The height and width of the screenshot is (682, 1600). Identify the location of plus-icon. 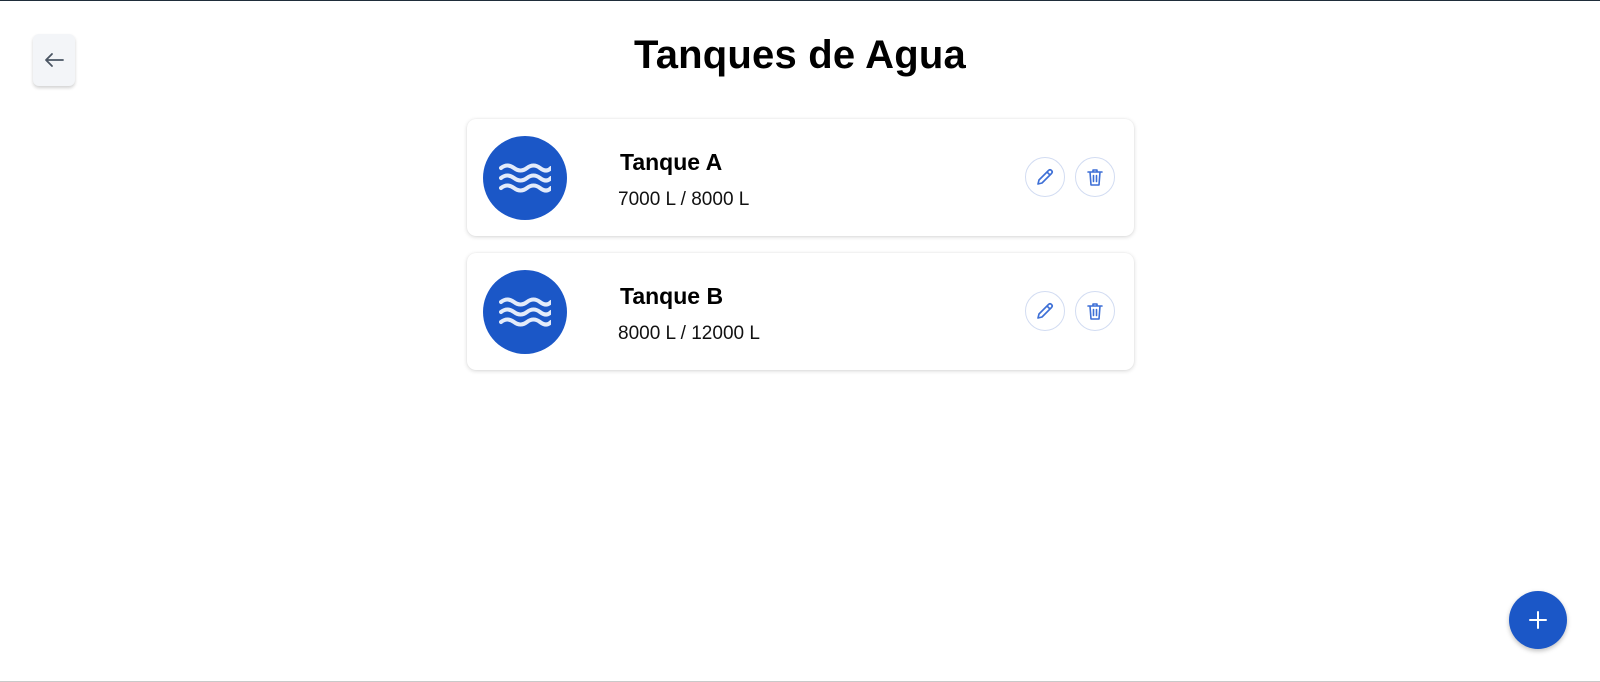
(1538, 620).